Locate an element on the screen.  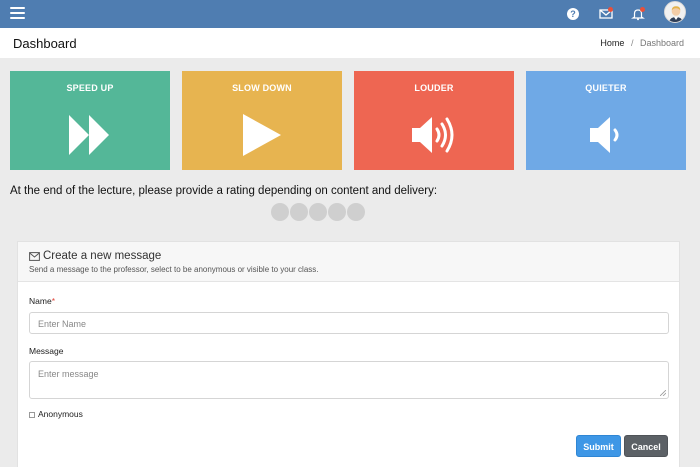
slow-down-tile: SLOW DOWN is located at coordinates (262, 120).